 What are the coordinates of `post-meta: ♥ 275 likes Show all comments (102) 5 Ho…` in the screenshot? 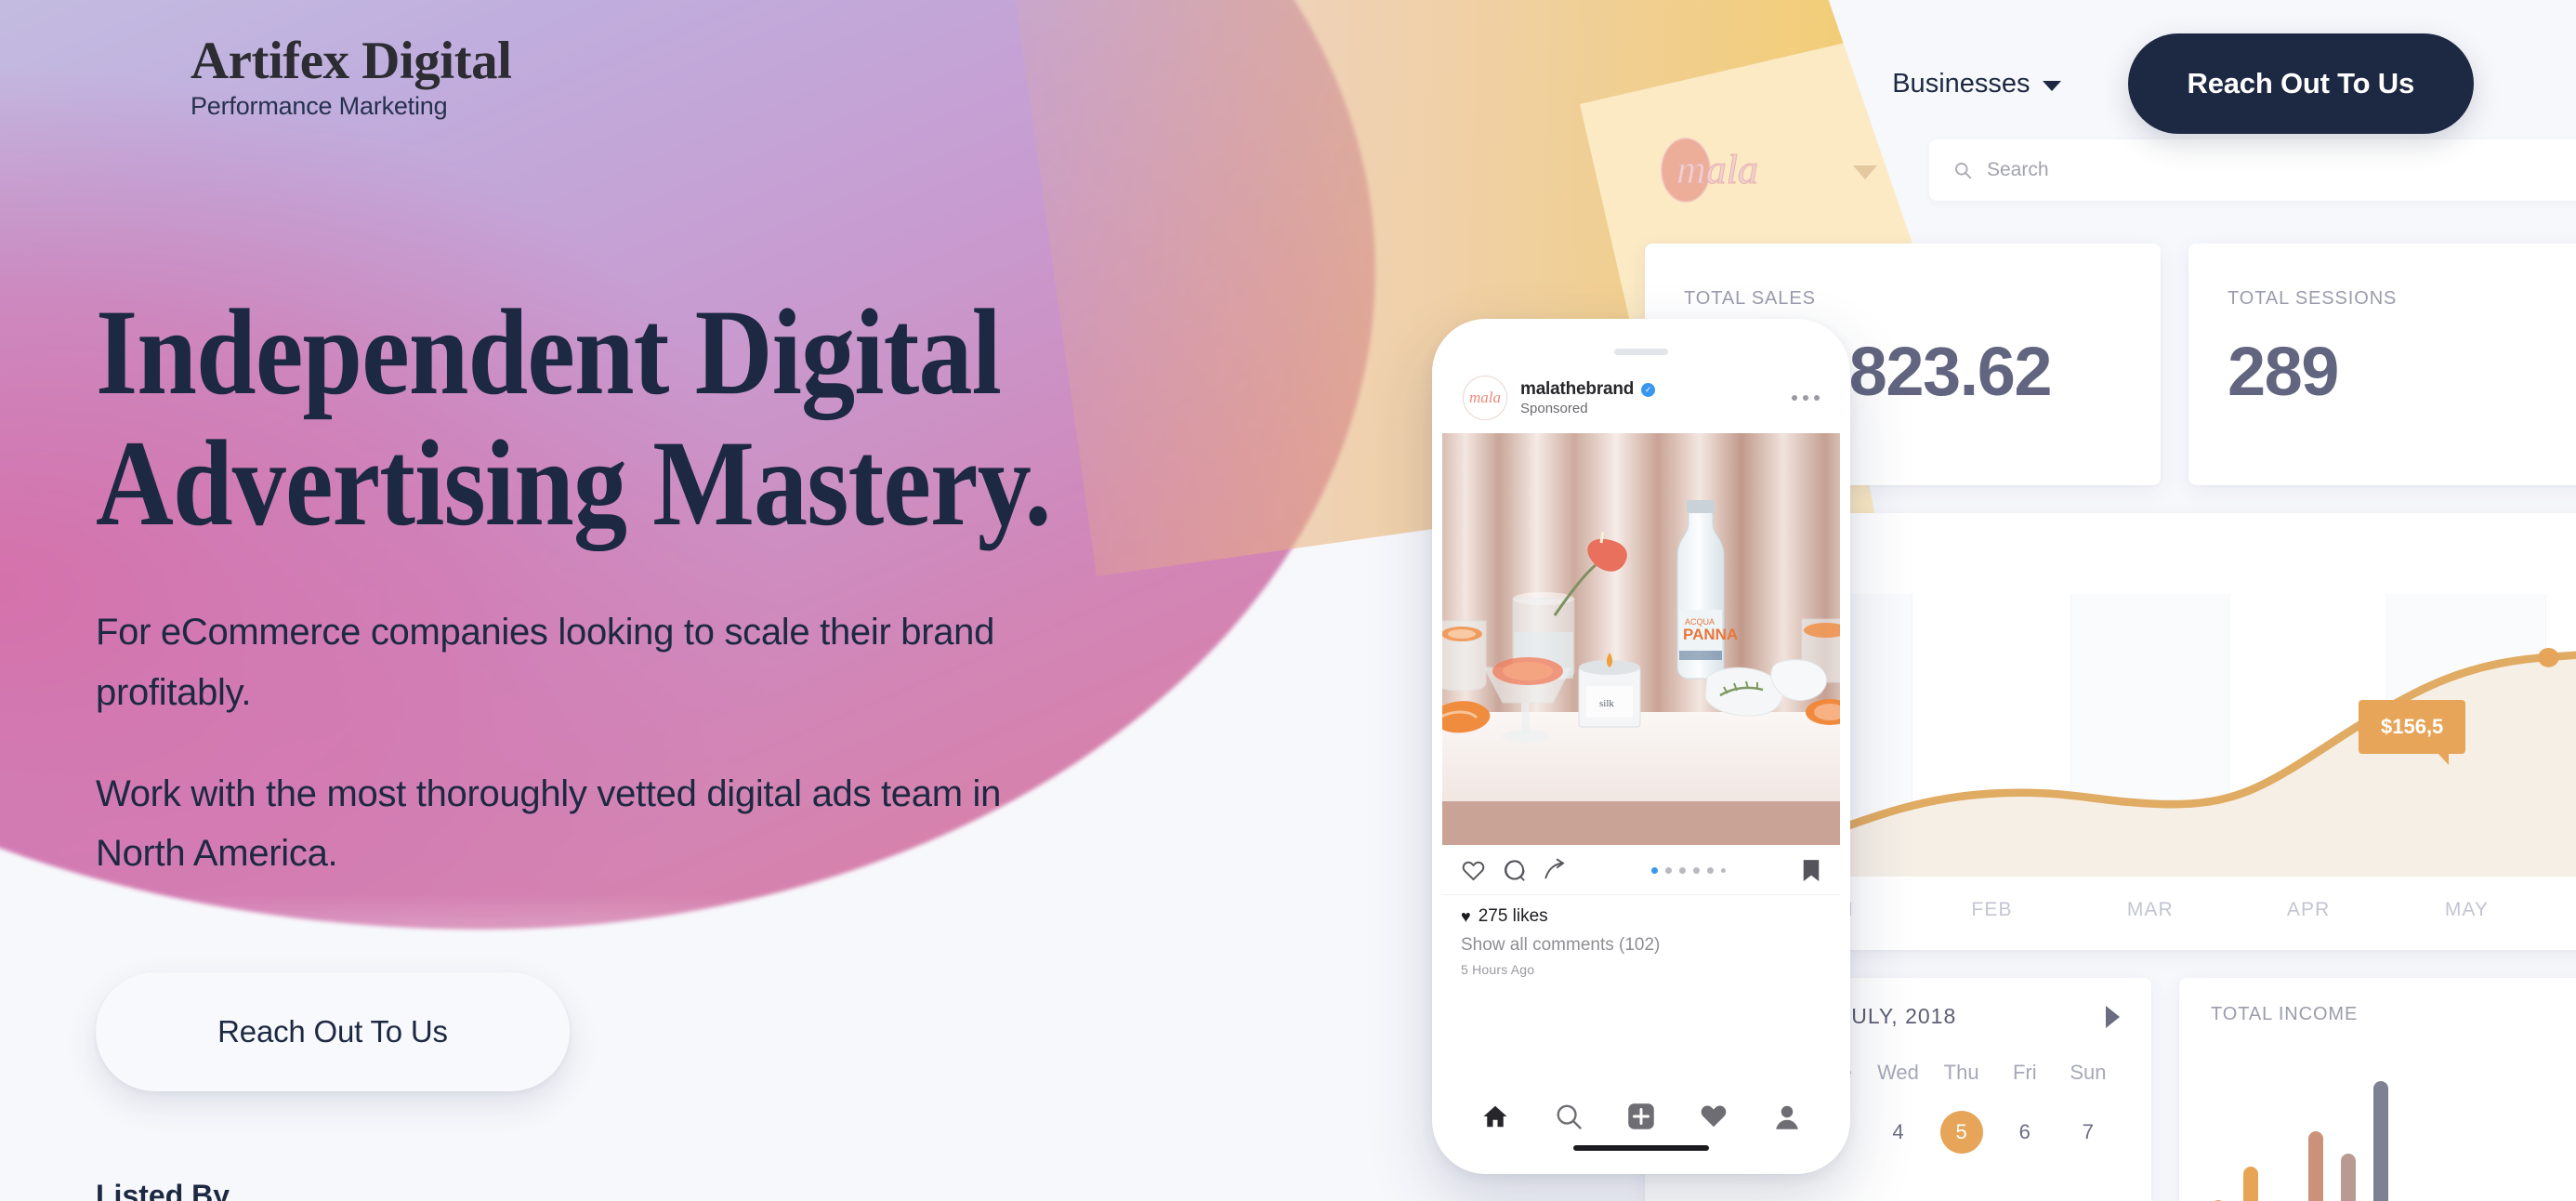 It's located at (1641, 936).